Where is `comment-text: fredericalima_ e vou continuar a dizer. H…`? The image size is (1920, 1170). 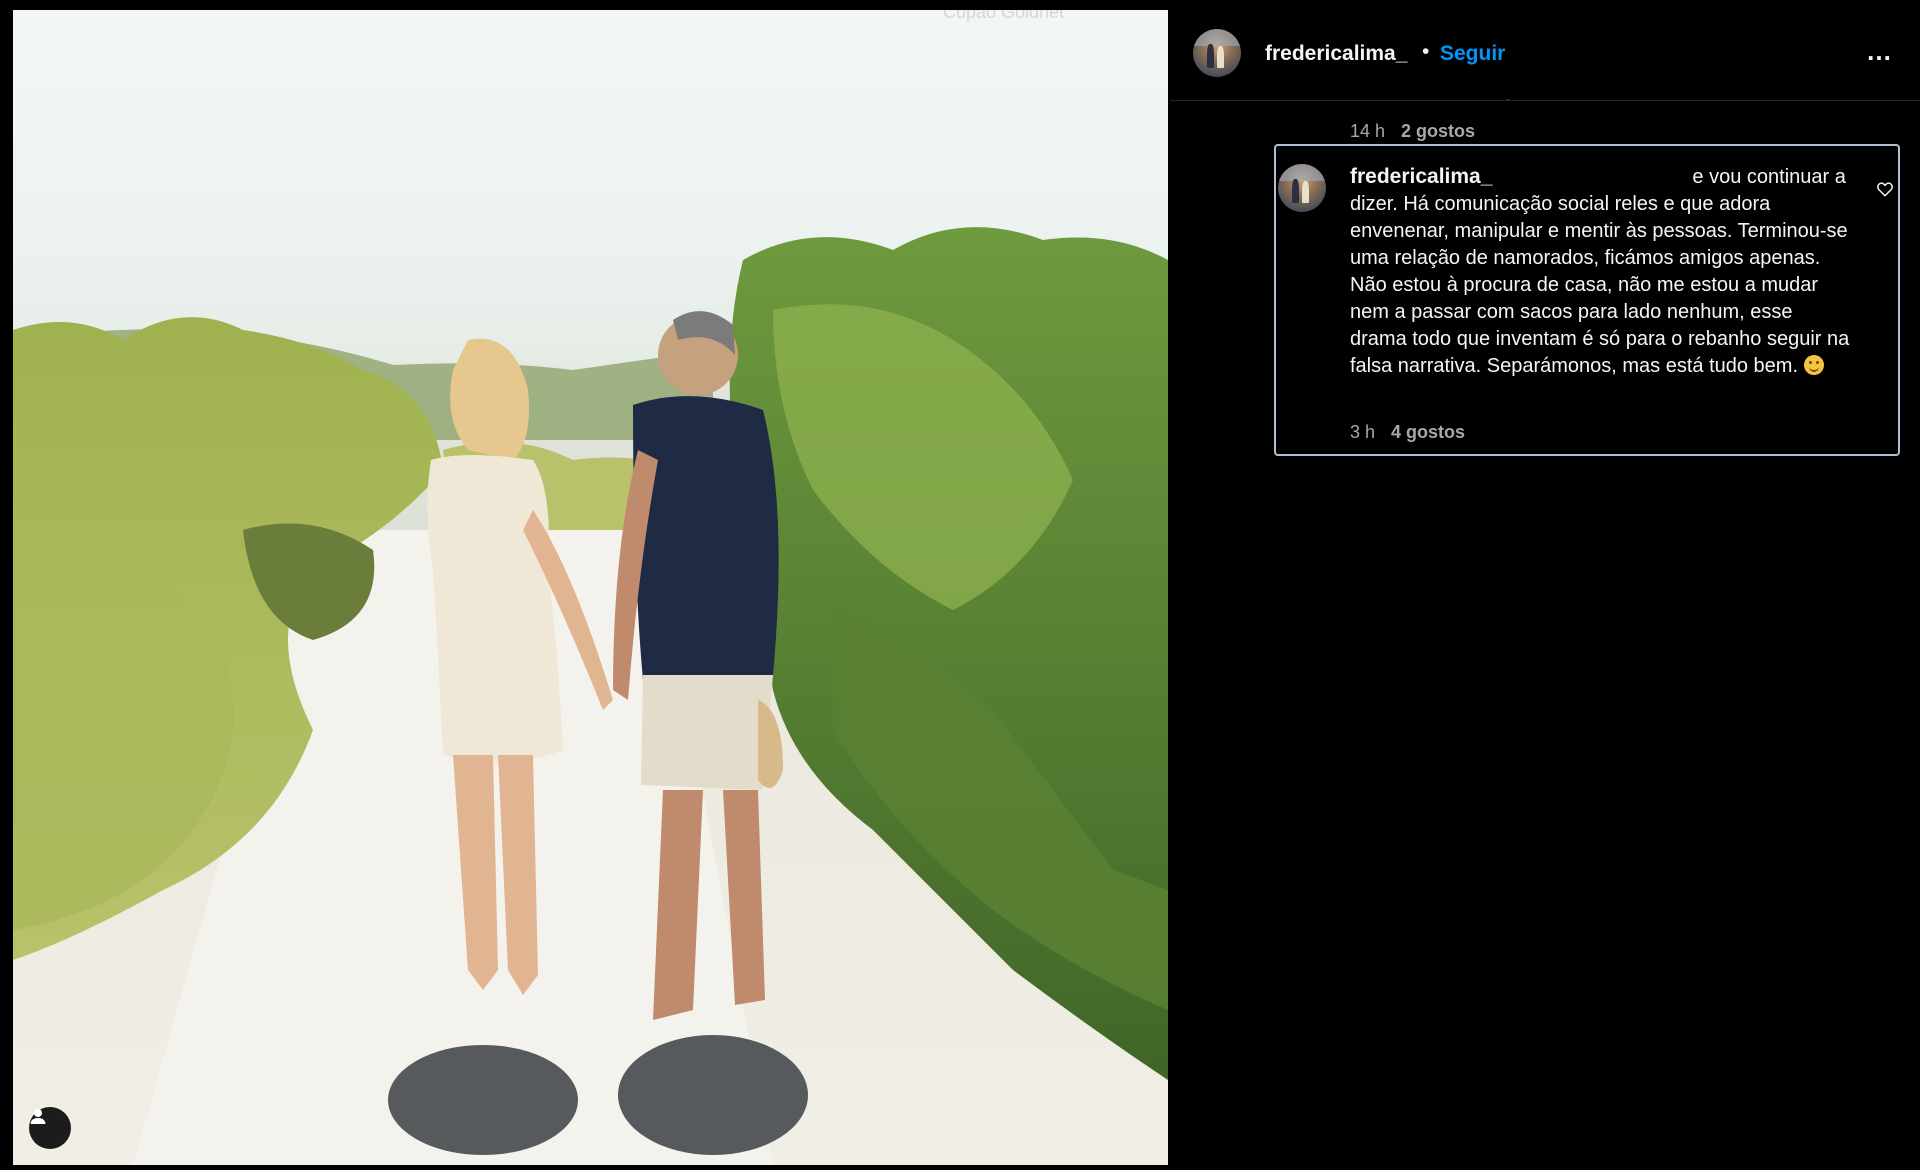
comment-text: fredericalima_ e vou continuar a dizer. H… is located at coordinates (1600, 271).